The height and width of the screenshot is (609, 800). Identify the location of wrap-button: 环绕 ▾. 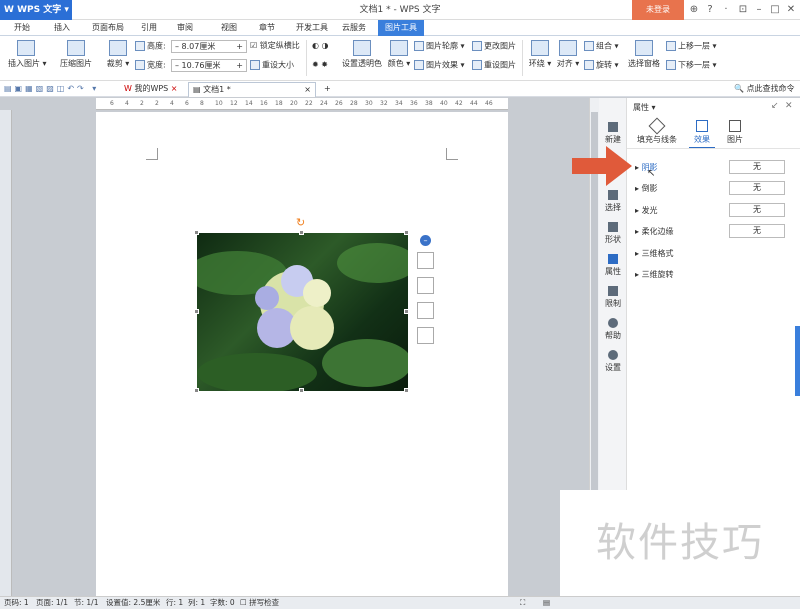
(540, 54).